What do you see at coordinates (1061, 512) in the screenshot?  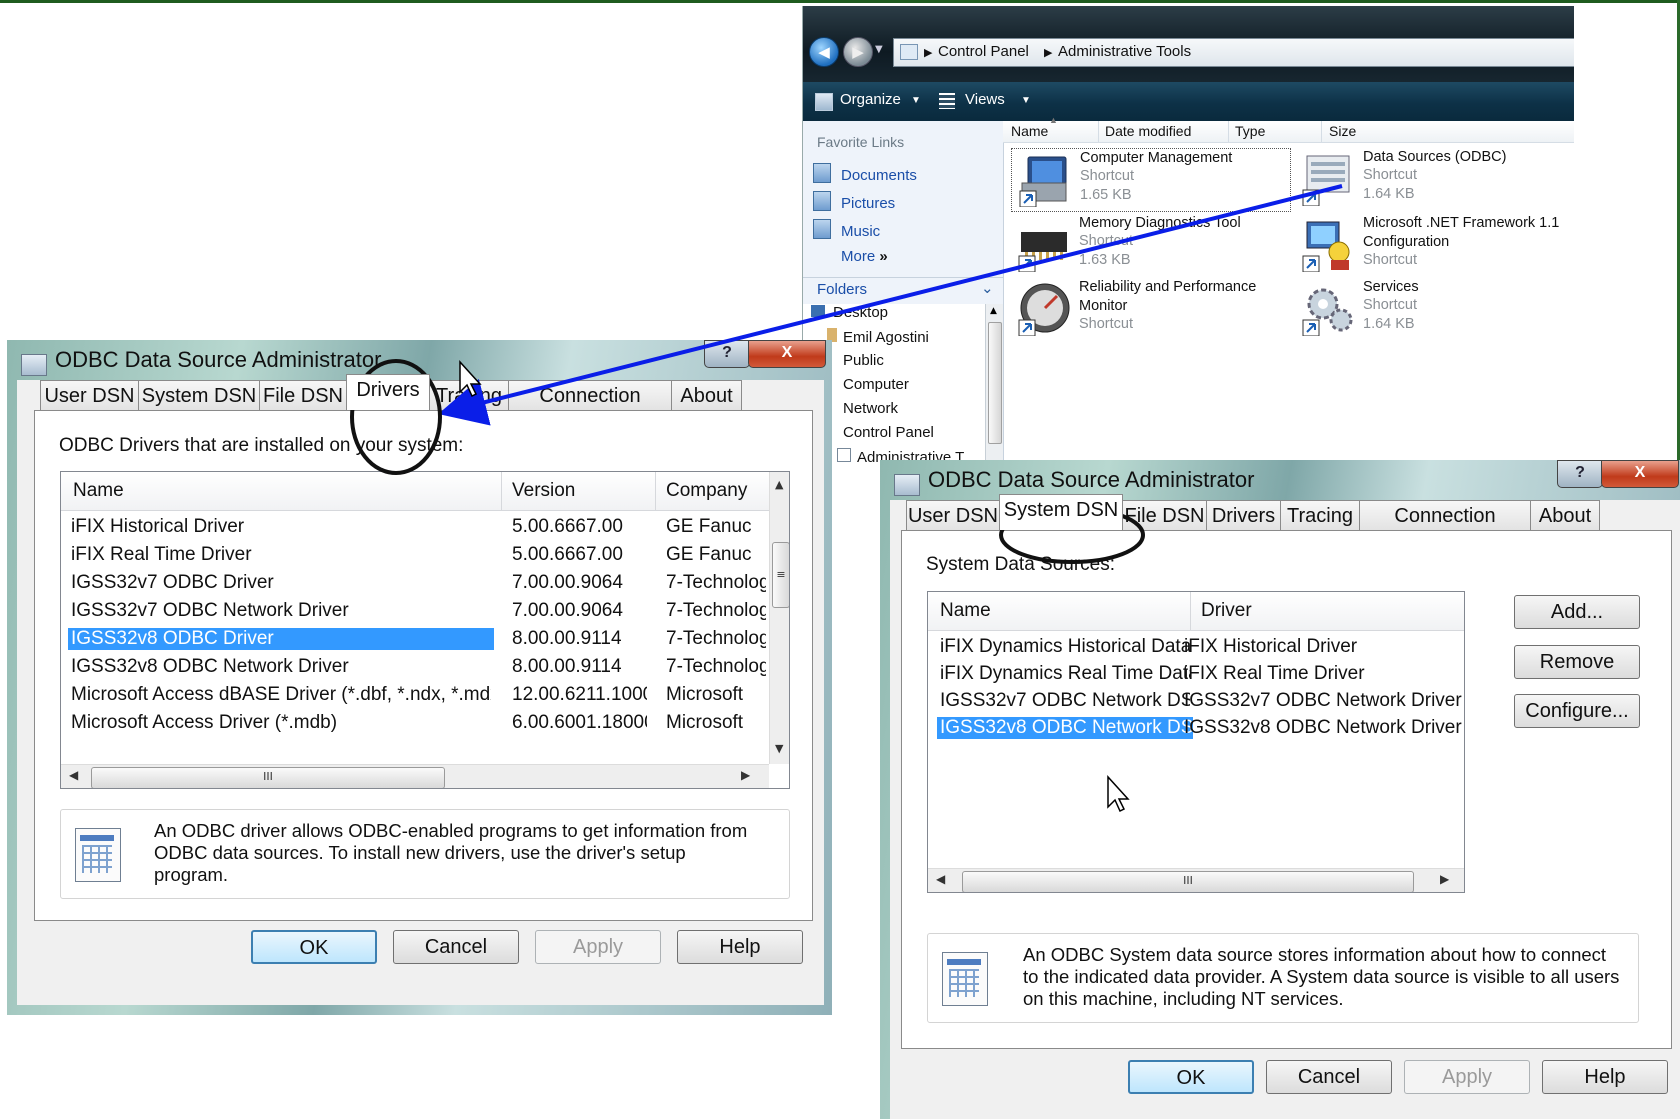 I see `tab-system-dsn: System DSN` at bounding box center [1061, 512].